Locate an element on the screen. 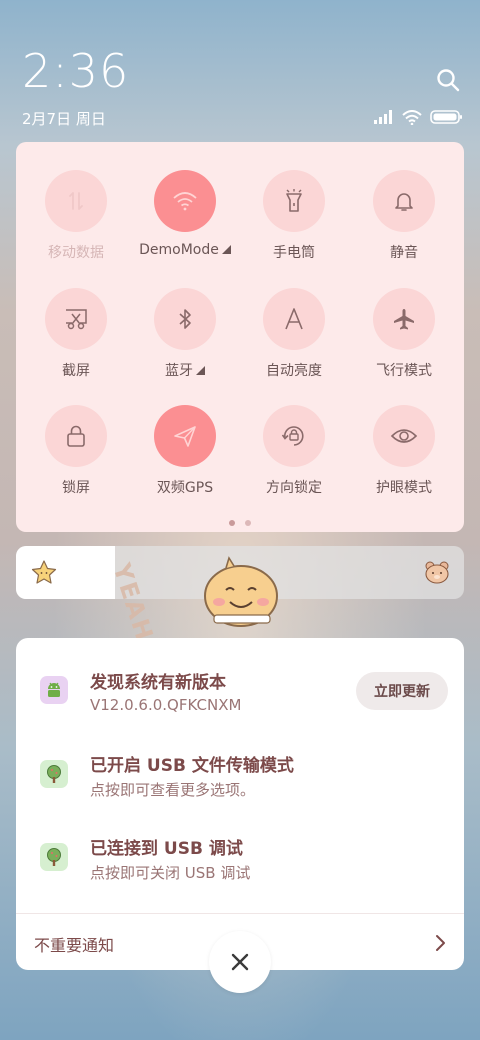  tile-wifi: DemoMode is located at coordinates (185, 214).